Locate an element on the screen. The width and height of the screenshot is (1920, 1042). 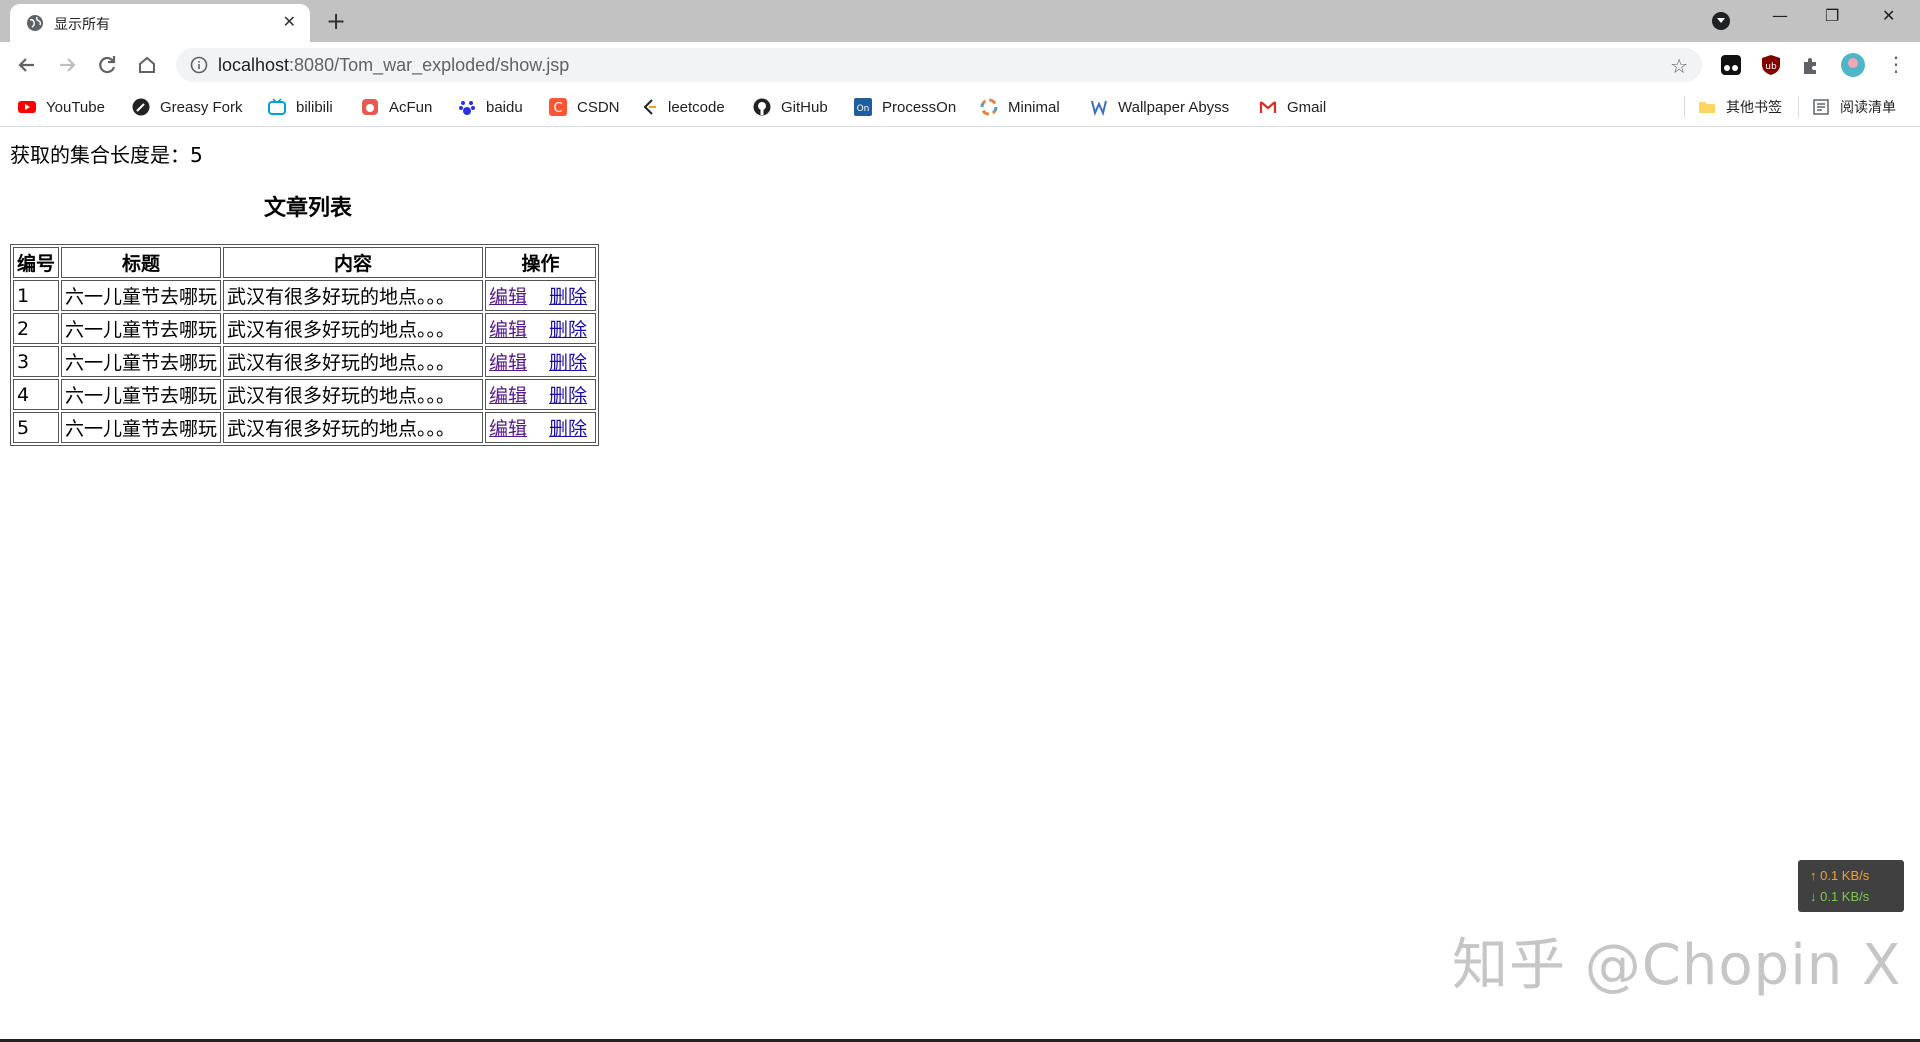
bookmark-label: bilibili is located at coordinates (314, 107).